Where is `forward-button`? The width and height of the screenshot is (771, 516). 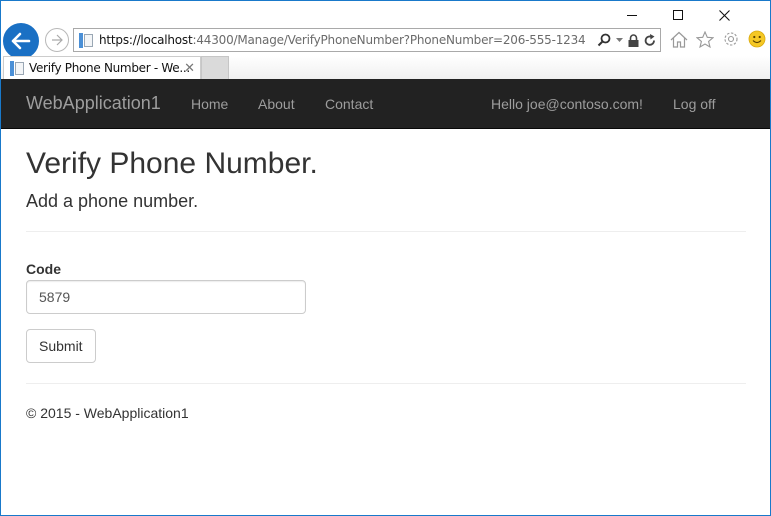 forward-button is located at coordinates (57, 40).